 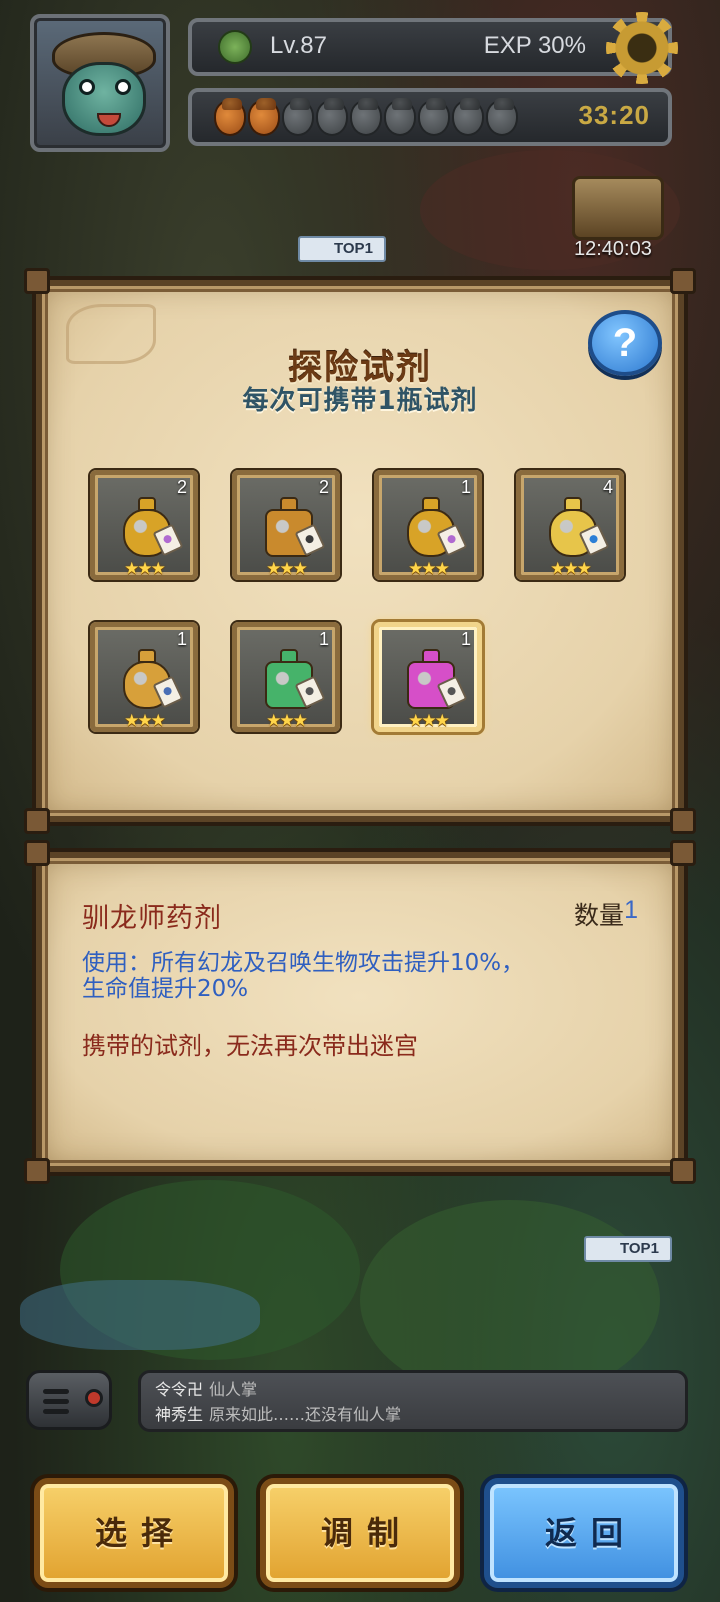 What do you see at coordinates (433, 48) in the screenshot?
I see `level-bar: Lv.87 EXP 30%` at bounding box center [433, 48].